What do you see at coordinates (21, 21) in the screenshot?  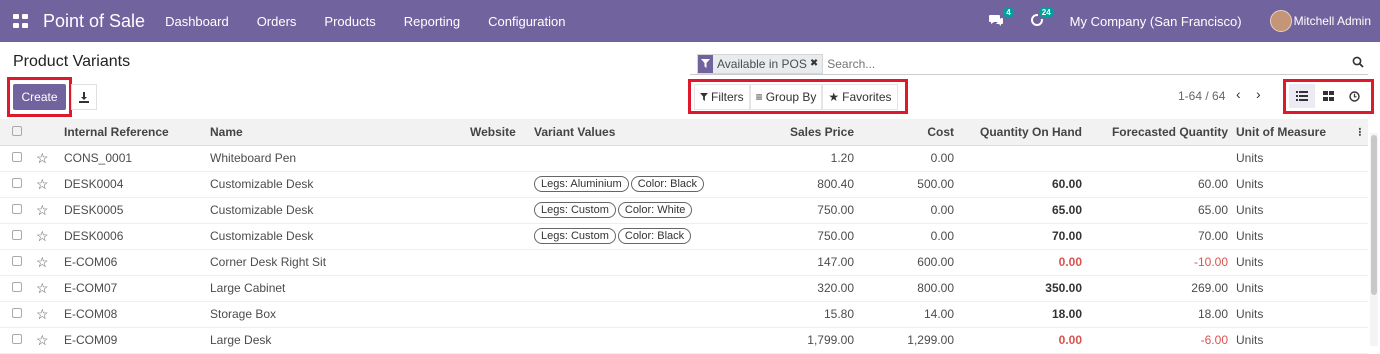 I see `apps-menu-icon` at bounding box center [21, 21].